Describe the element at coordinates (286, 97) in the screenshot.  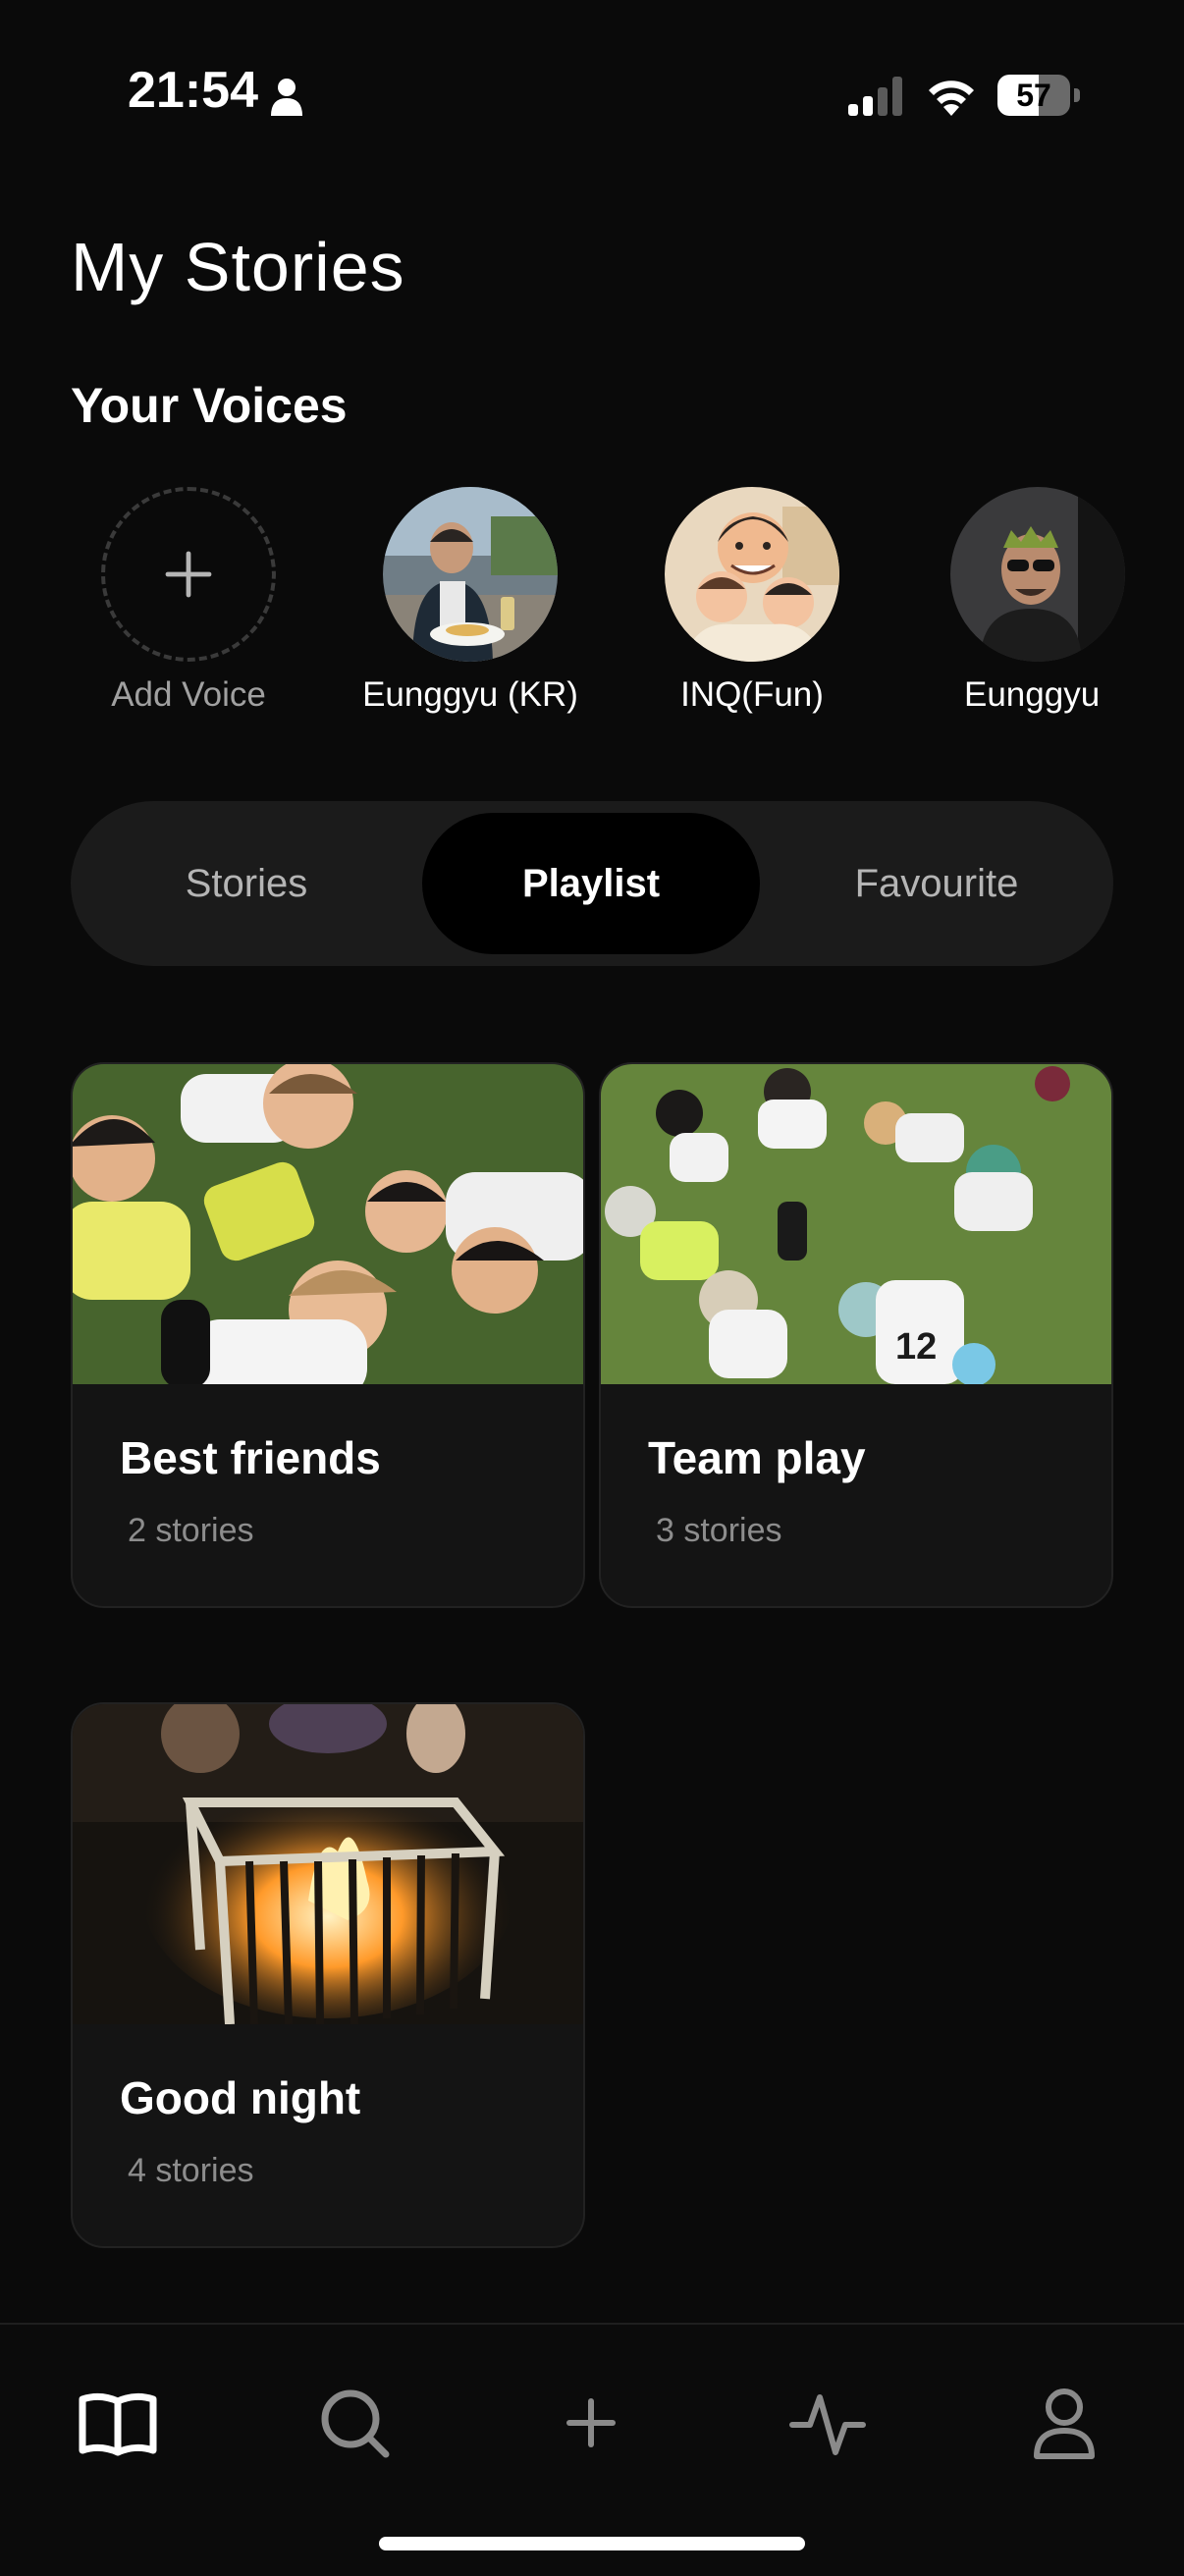
I see `person-icon` at that location.